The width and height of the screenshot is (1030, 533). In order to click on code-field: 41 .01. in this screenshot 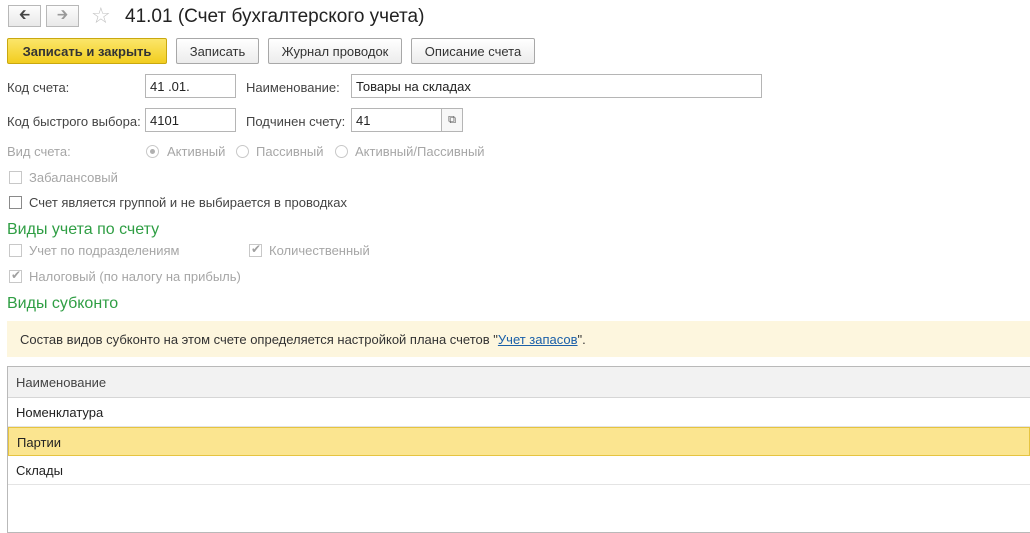, I will do `click(190, 86)`.